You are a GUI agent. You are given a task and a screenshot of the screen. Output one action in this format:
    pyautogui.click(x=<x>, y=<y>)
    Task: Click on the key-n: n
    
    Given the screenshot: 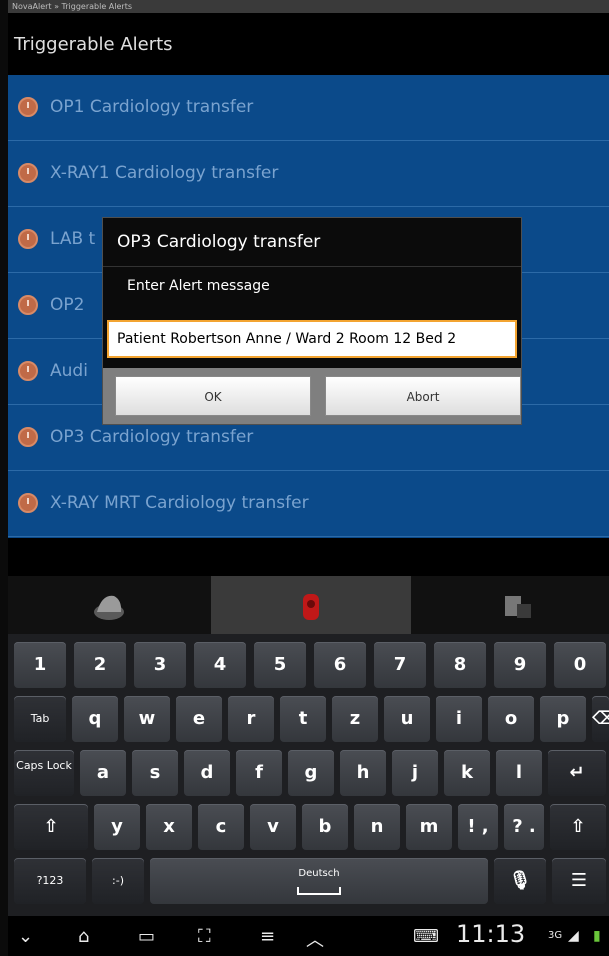 What is the action you would take?
    pyautogui.click(x=377, y=827)
    